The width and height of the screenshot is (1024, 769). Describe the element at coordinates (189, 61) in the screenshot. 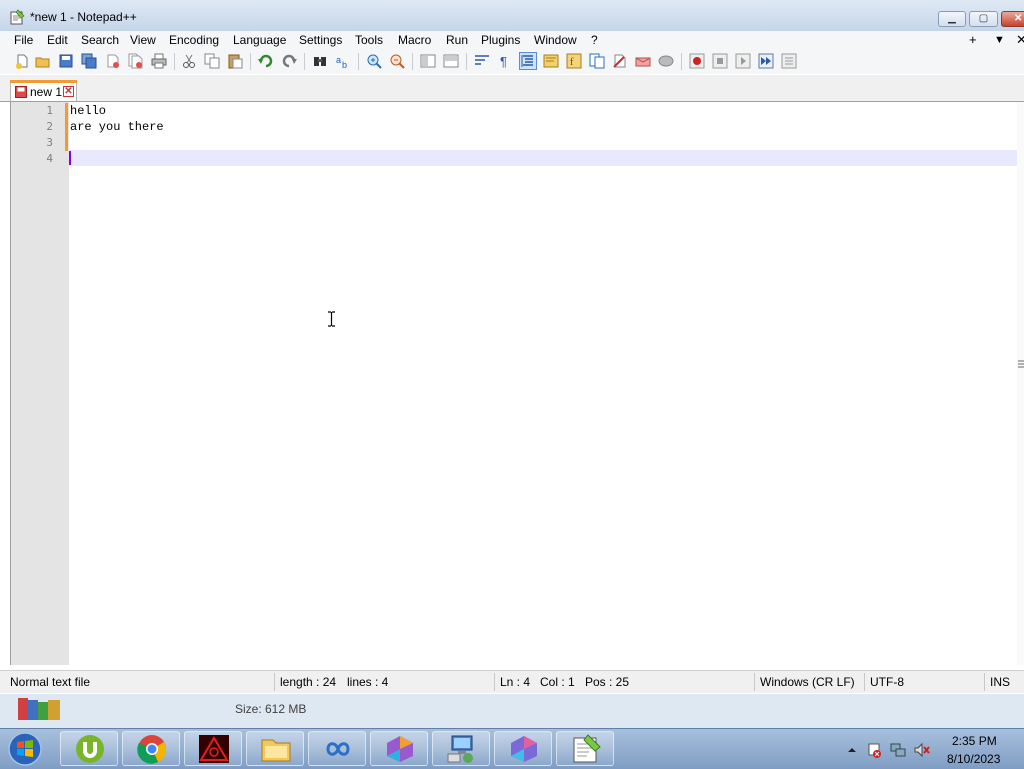

I see `cut-icon` at that location.